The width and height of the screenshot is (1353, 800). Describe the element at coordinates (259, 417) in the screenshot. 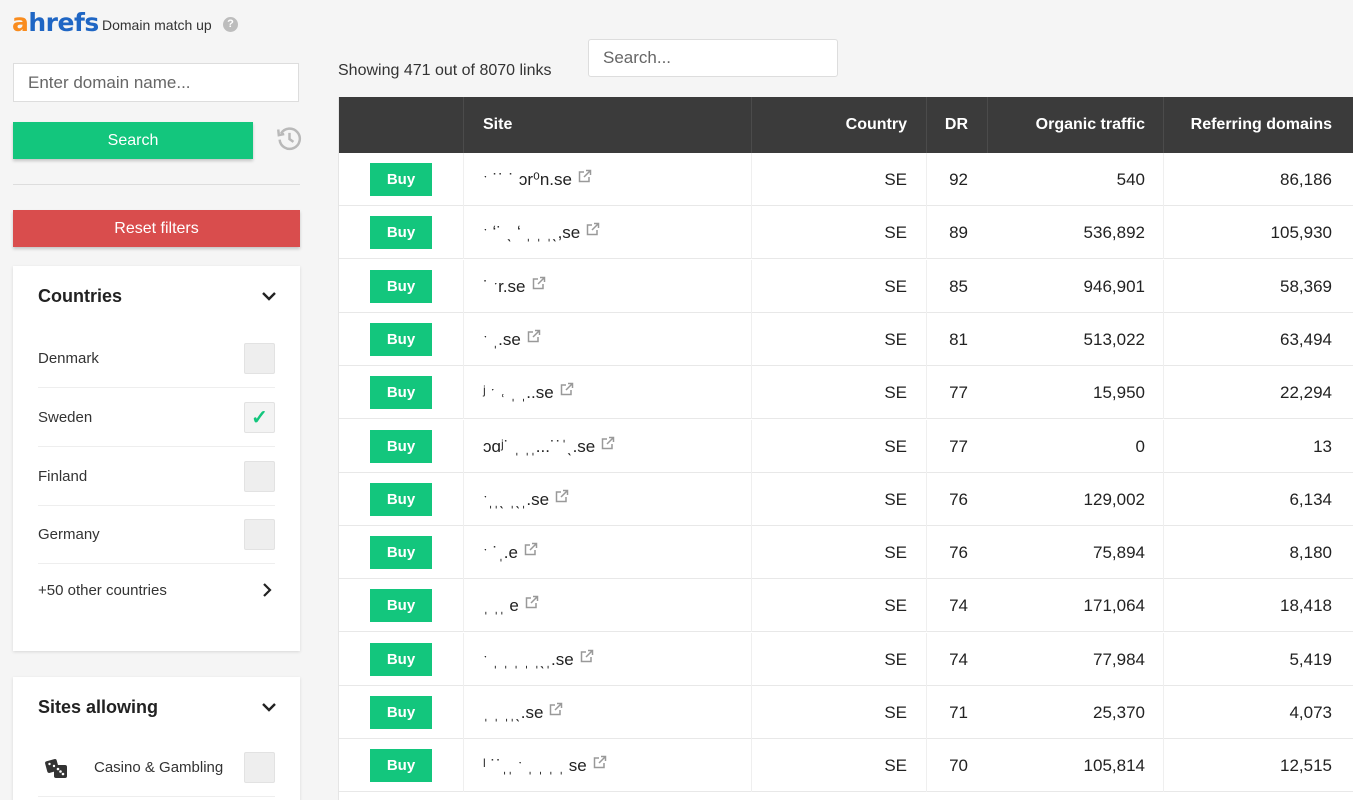

I see `checkbox-checked: ✓` at that location.